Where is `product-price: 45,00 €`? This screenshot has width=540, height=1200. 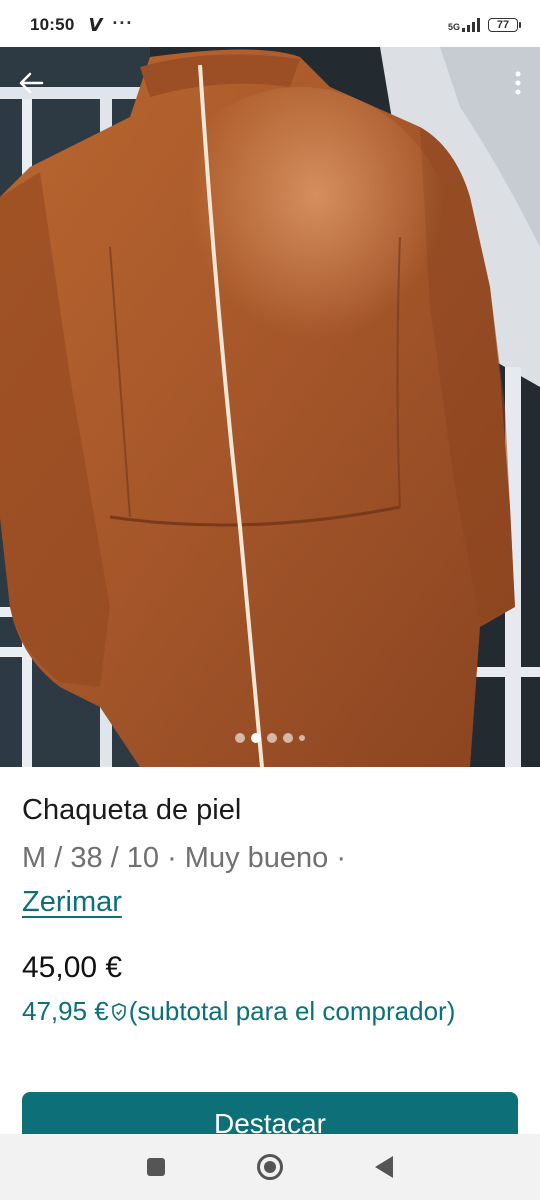 product-price: 45,00 € is located at coordinates (72, 967).